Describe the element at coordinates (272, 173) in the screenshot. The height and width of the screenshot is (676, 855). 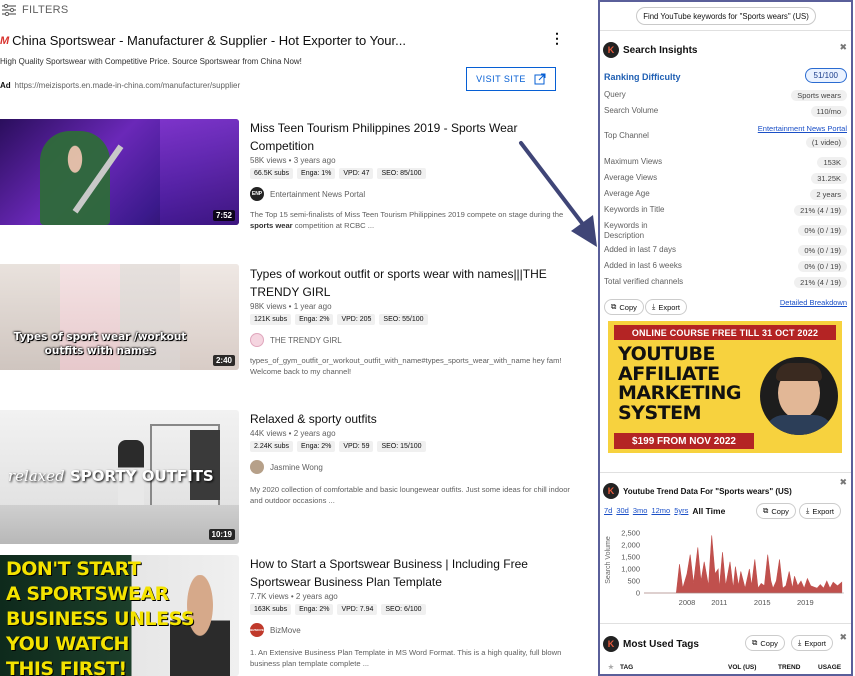
I see `stat-subs: 66.5K subs` at that location.